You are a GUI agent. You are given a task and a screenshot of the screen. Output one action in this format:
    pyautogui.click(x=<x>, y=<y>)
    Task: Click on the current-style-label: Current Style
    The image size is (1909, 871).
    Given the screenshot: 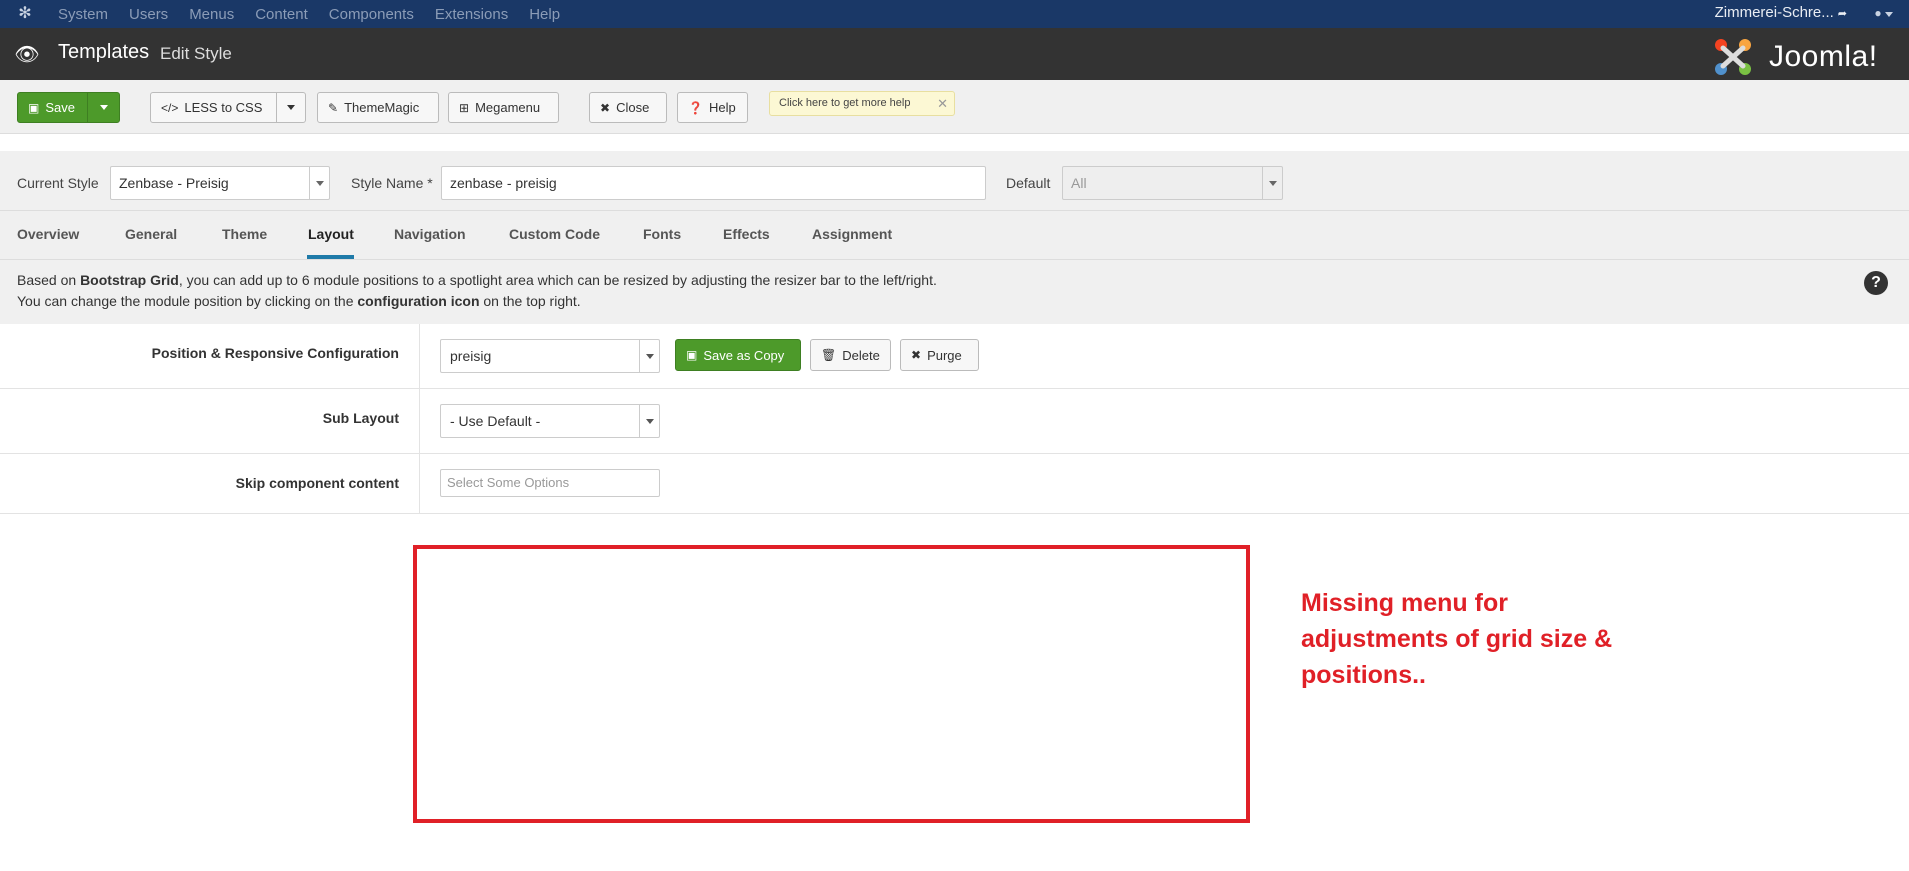 What is the action you would take?
    pyautogui.click(x=58, y=183)
    